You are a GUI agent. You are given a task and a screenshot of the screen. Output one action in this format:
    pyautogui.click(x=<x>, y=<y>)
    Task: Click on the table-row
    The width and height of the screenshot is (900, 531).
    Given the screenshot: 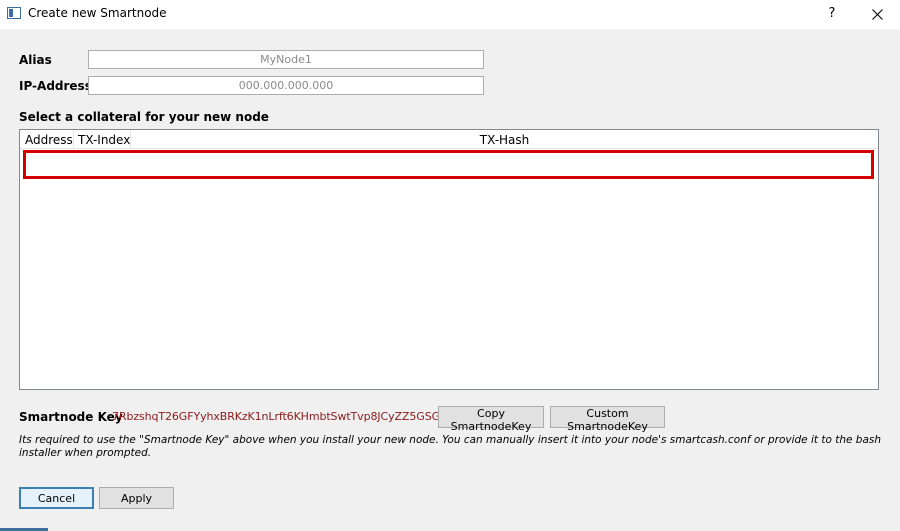 What is the action you would take?
    pyautogui.click(x=448, y=164)
    